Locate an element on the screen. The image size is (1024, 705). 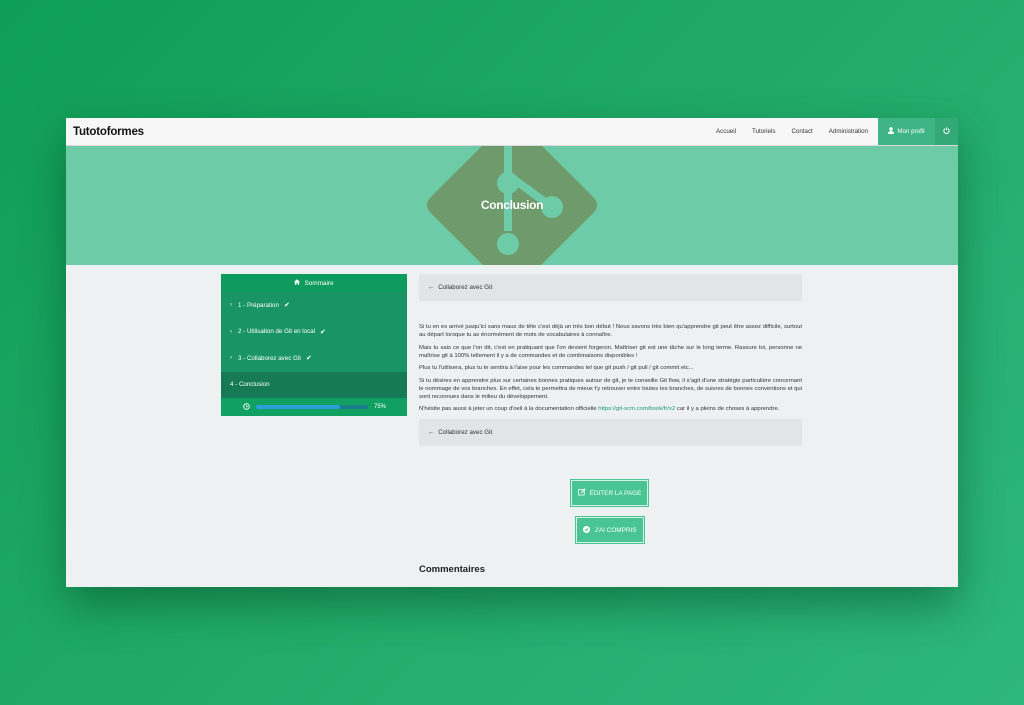
progress-label: 75% is located at coordinates (380, 407).